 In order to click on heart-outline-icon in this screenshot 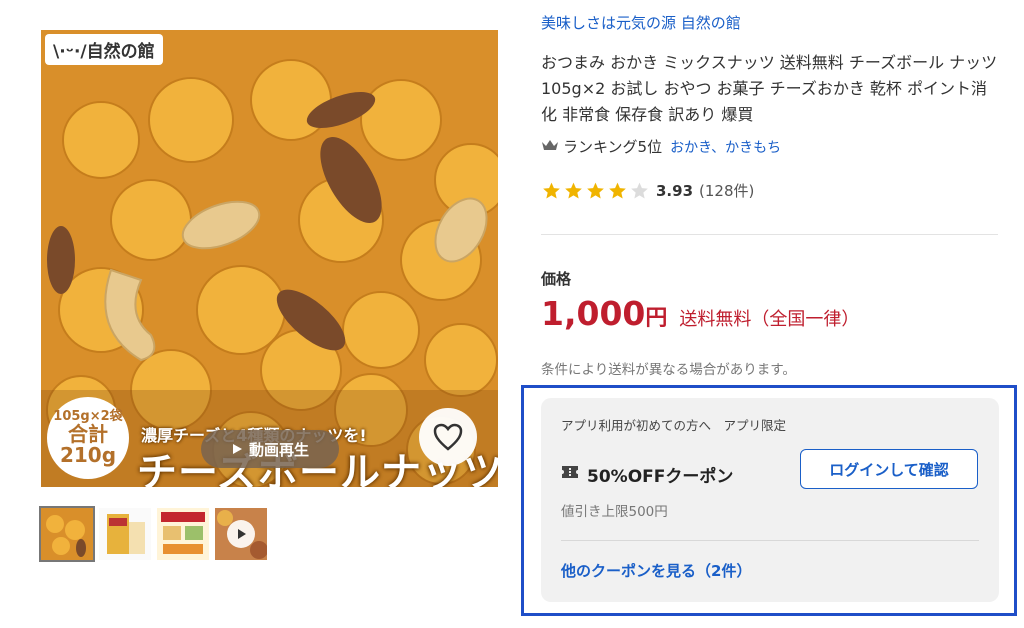, I will do `click(448, 437)`.